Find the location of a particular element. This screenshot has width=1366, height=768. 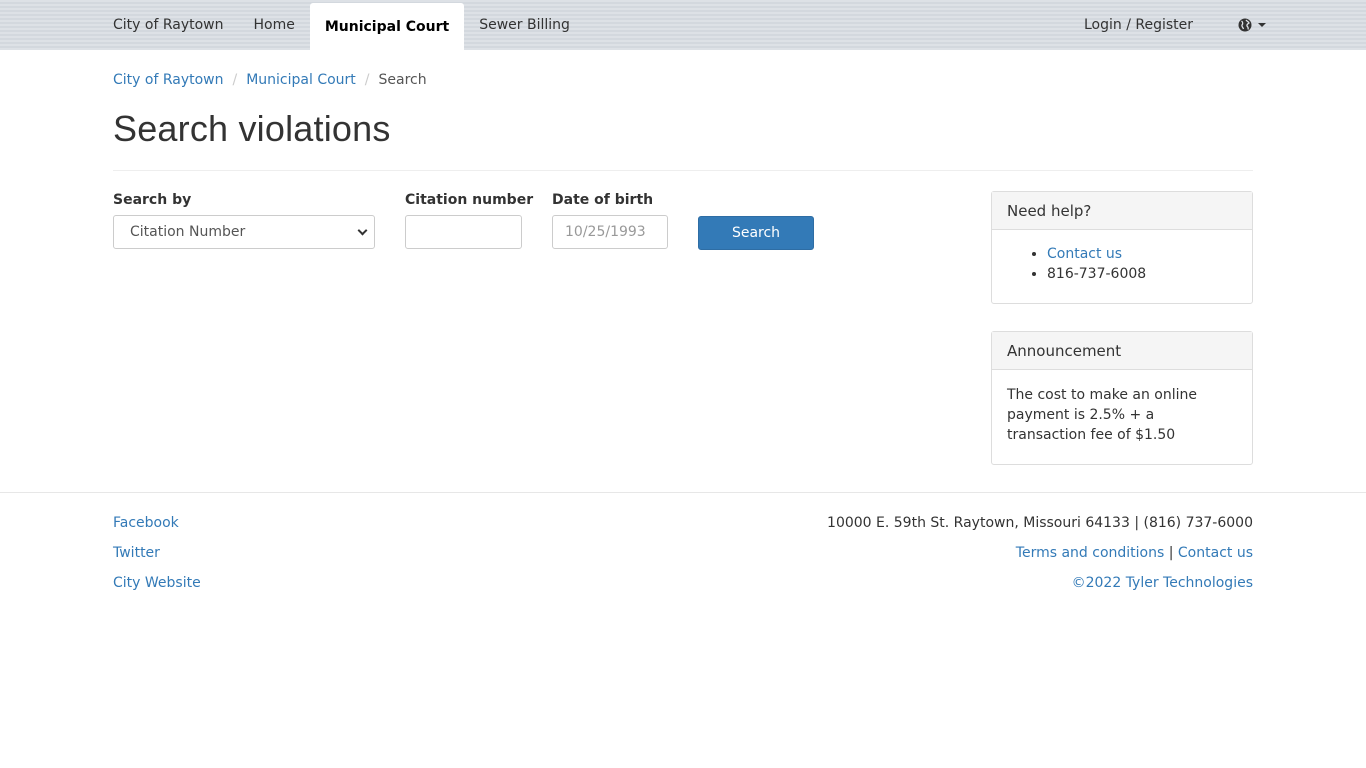

footer-twitter-link: Twitter is located at coordinates (157, 559).